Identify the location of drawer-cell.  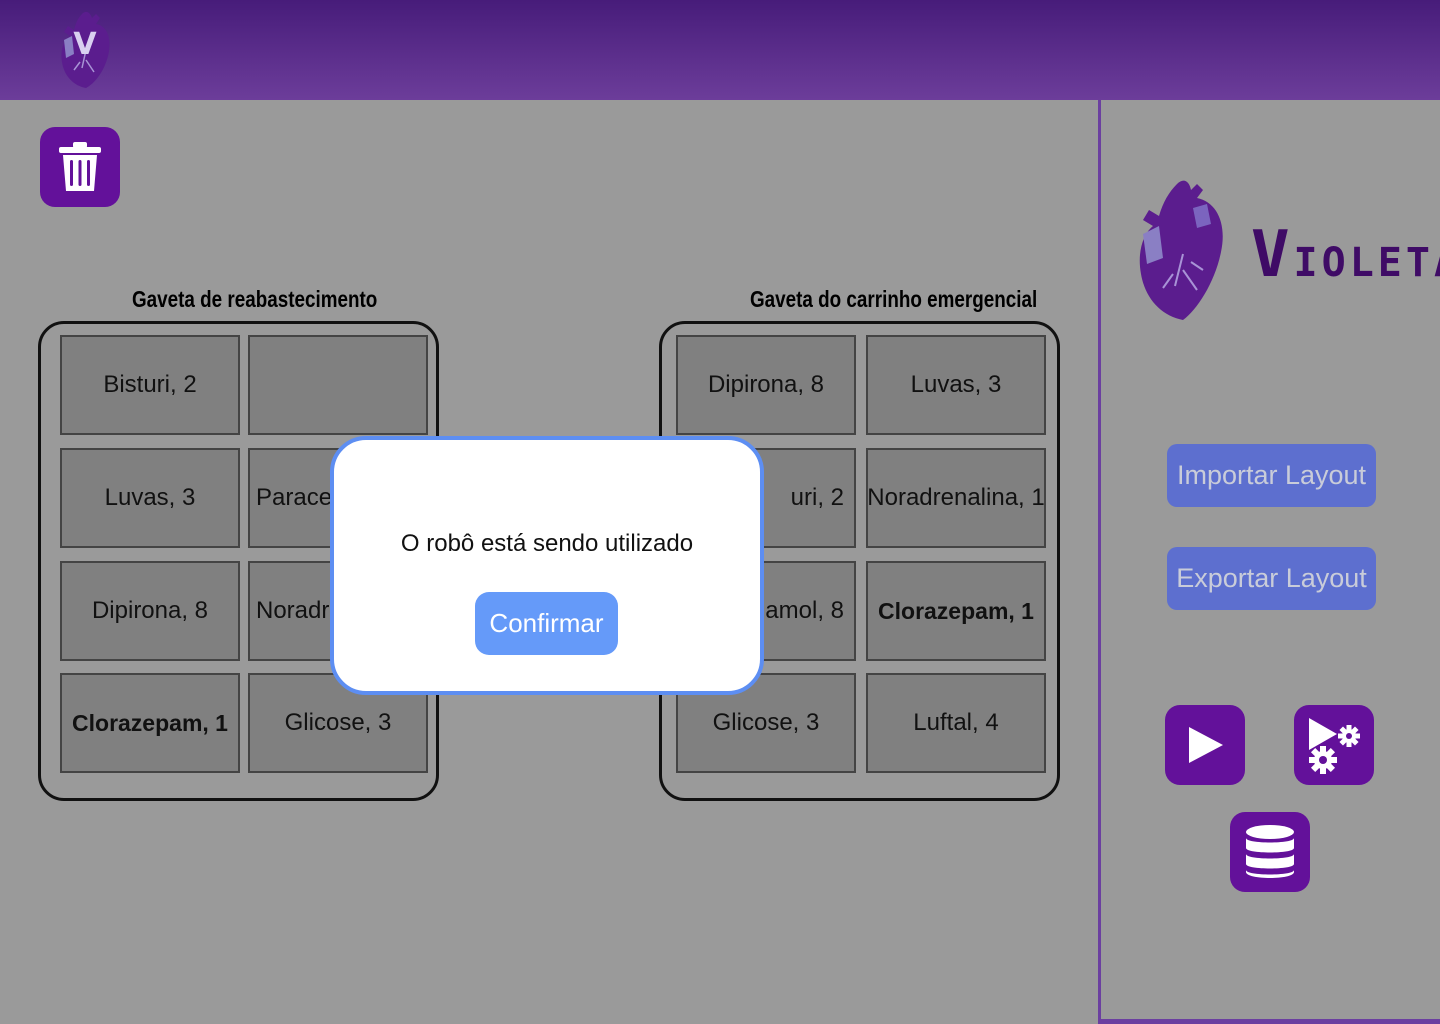
(338, 385).